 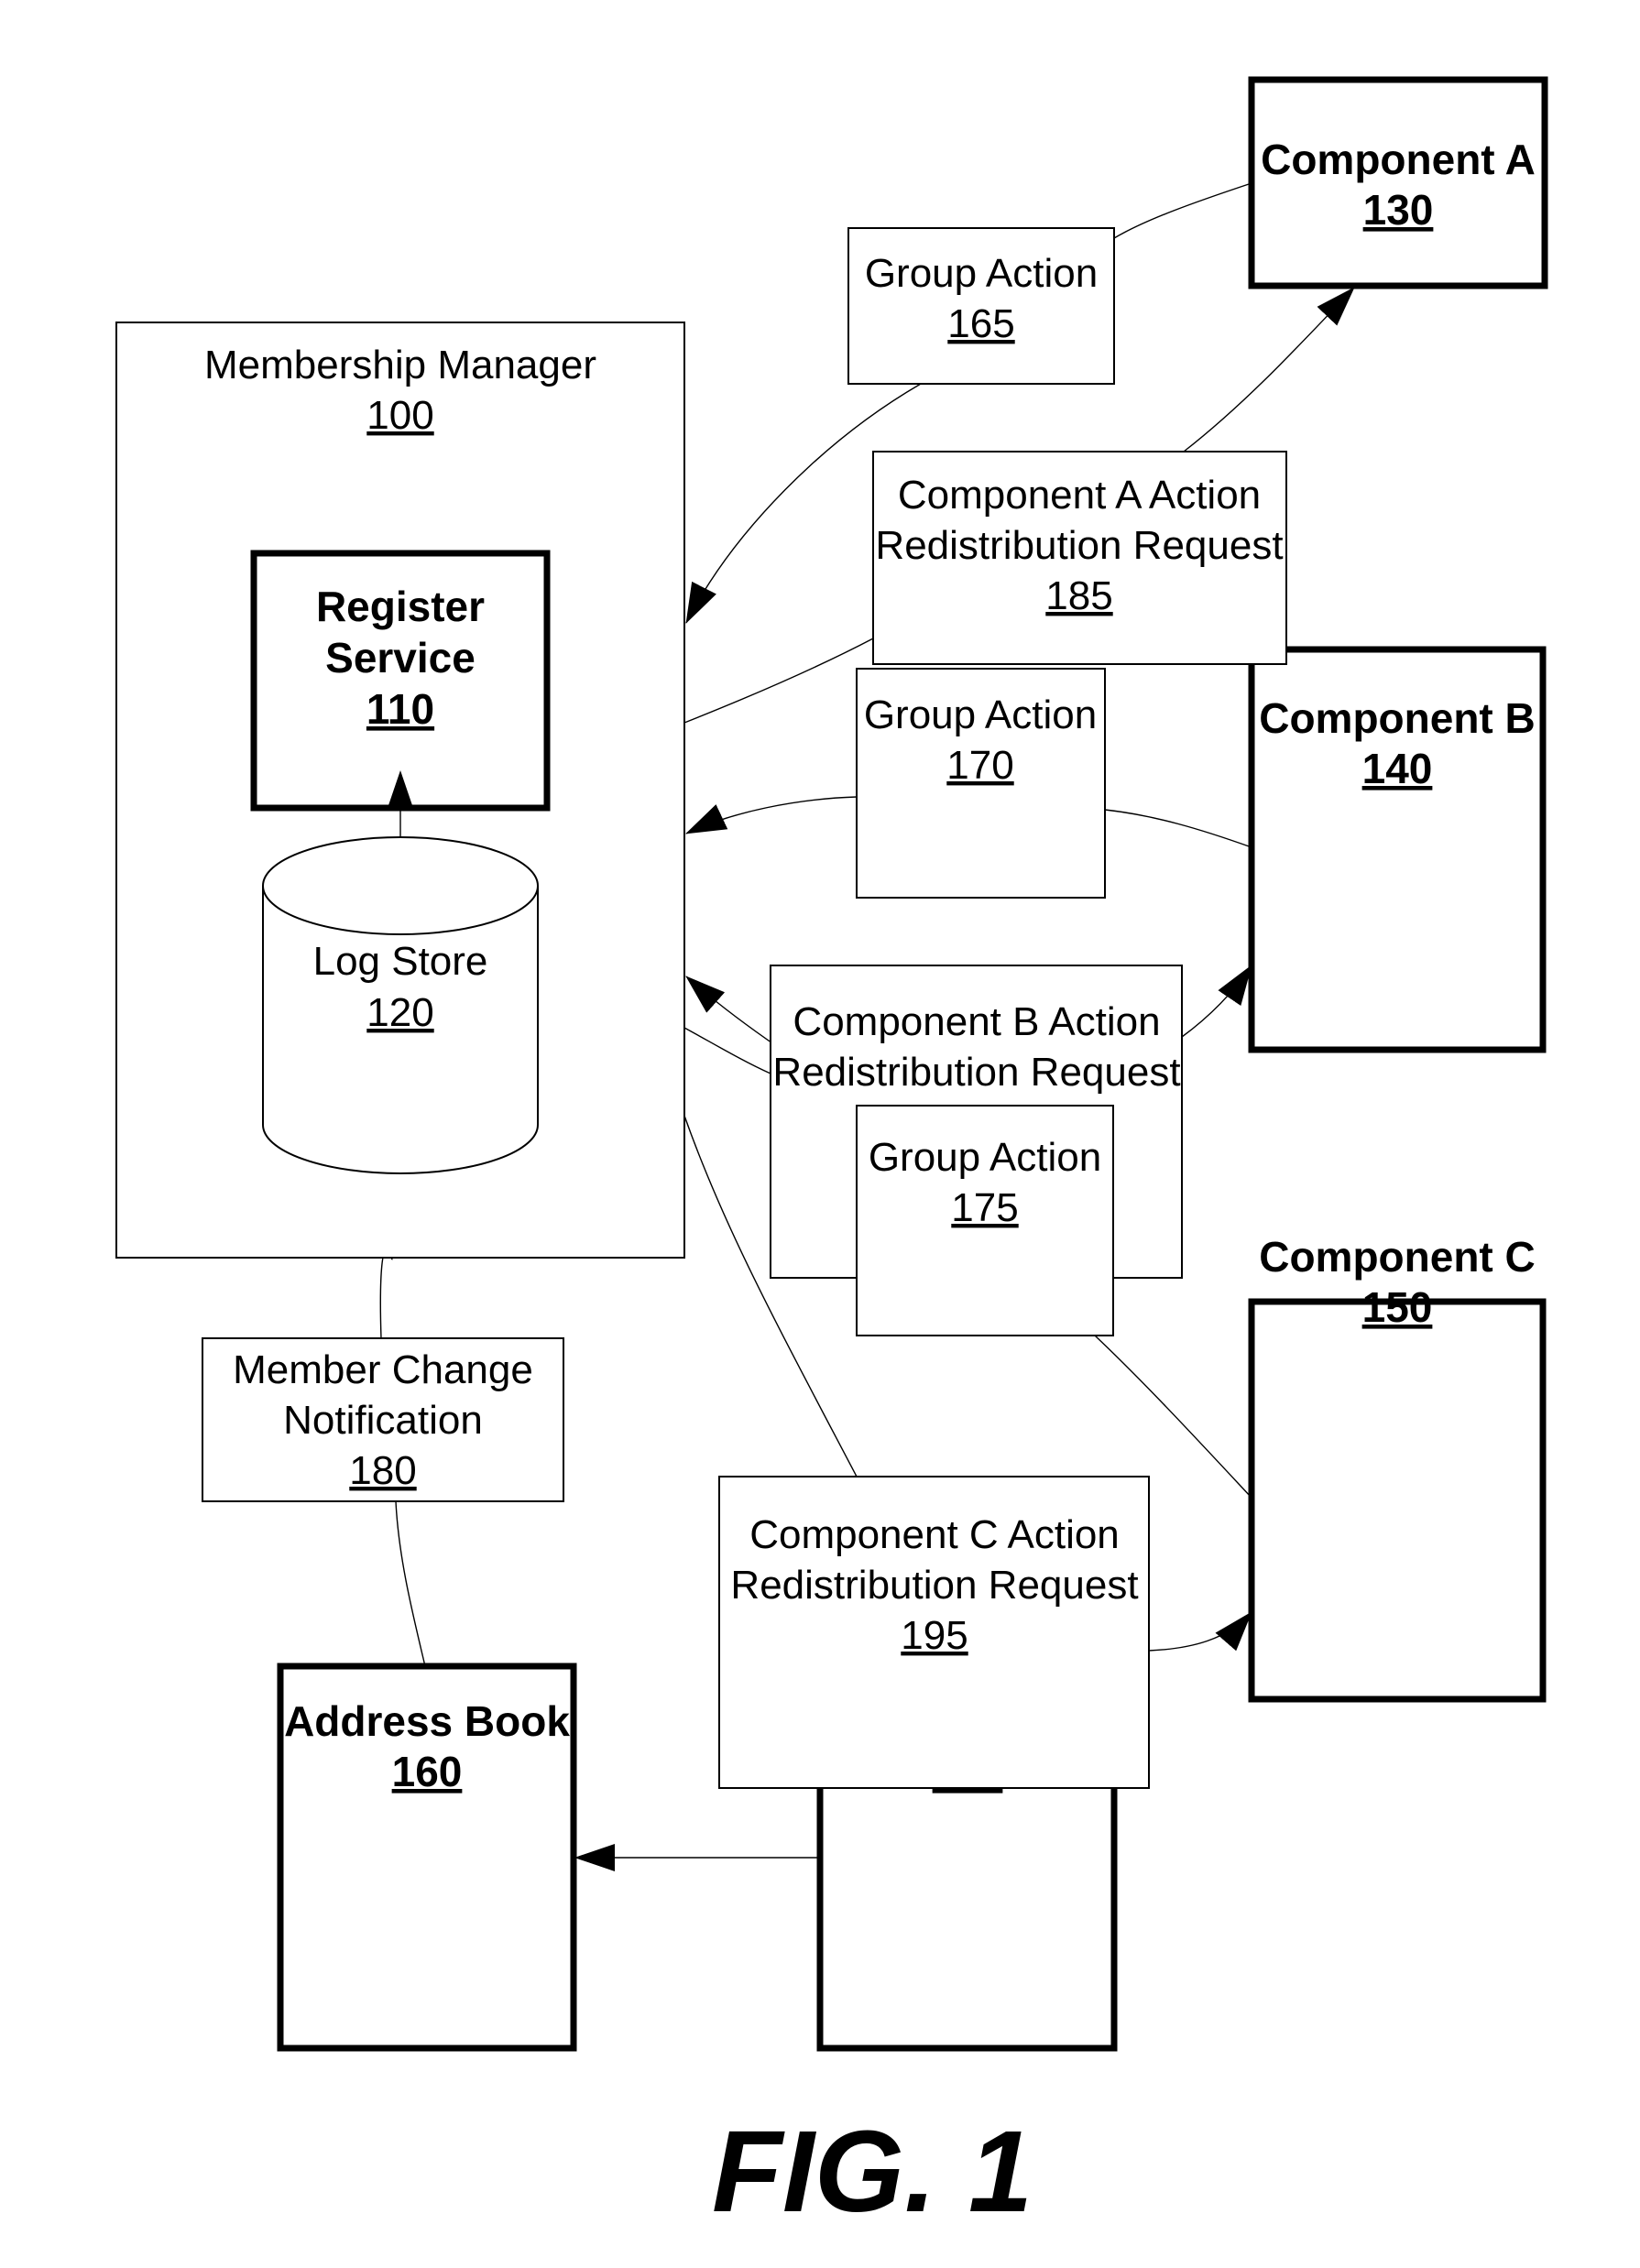 I want to click on redistribution-185-line2: Redistribution Request, so click(x=1079, y=545).